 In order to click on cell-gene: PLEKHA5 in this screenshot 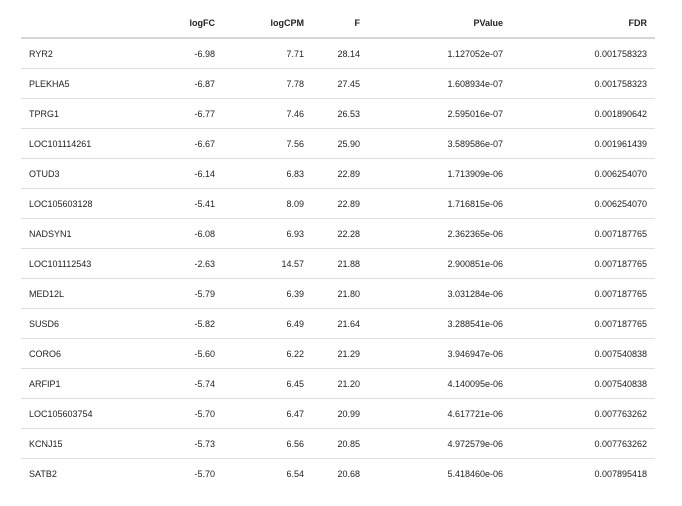, I will do `click(80, 83)`.